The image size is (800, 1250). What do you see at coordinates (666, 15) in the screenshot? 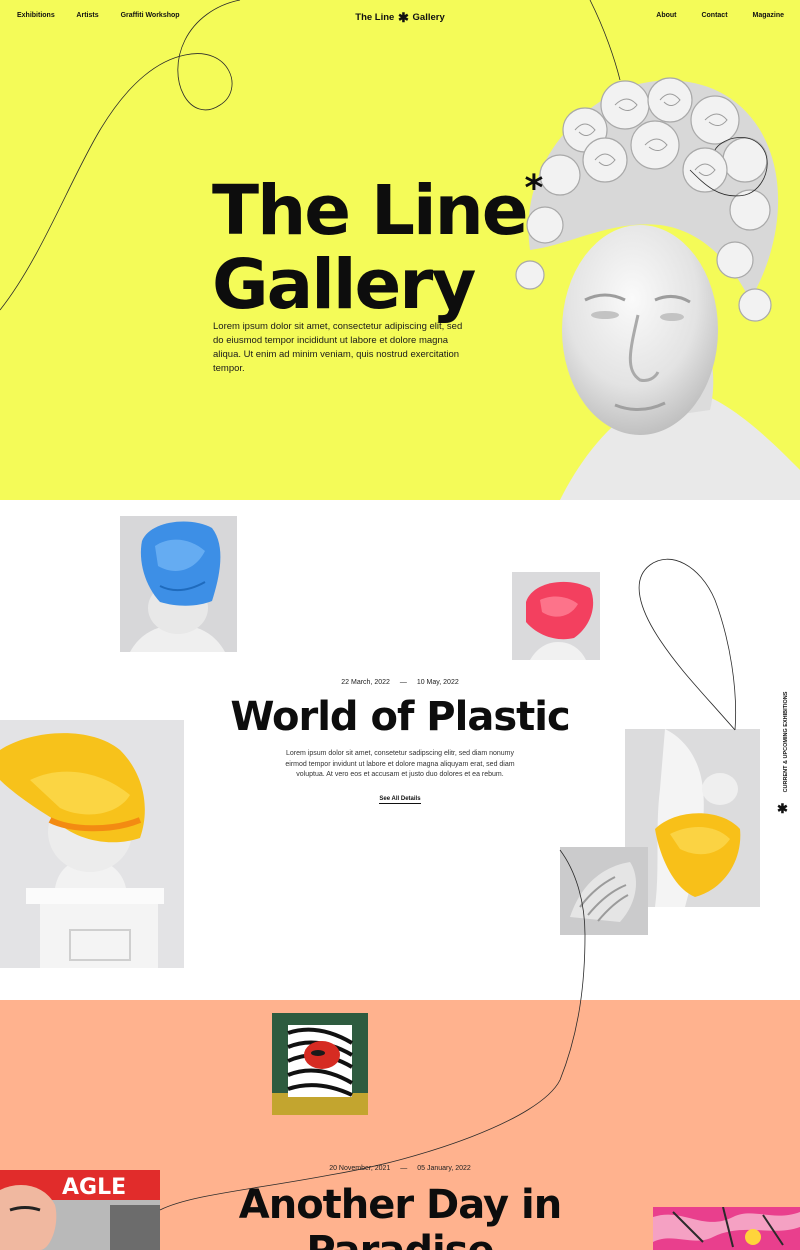
I see `nav-about-link: About` at bounding box center [666, 15].